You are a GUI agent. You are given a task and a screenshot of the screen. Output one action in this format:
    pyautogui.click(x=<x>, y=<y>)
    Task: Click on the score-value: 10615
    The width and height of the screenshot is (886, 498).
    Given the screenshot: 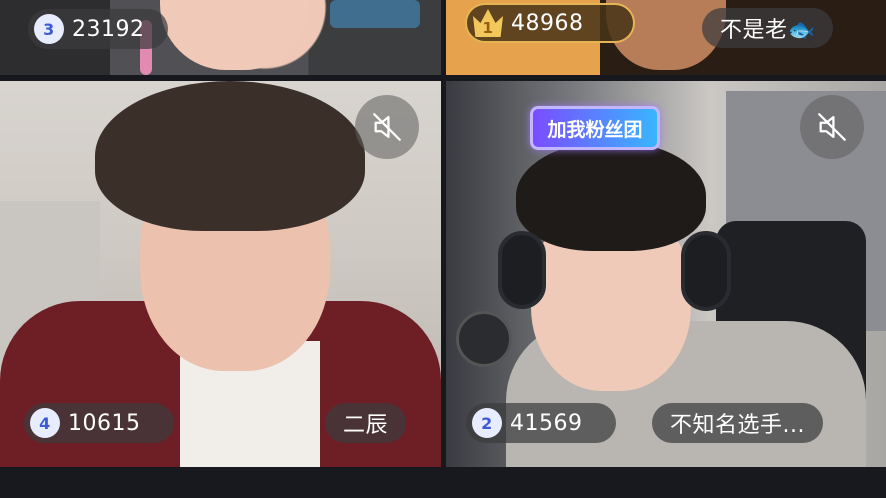 What is the action you would take?
    pyautogui.click(x=104, y=423)
    